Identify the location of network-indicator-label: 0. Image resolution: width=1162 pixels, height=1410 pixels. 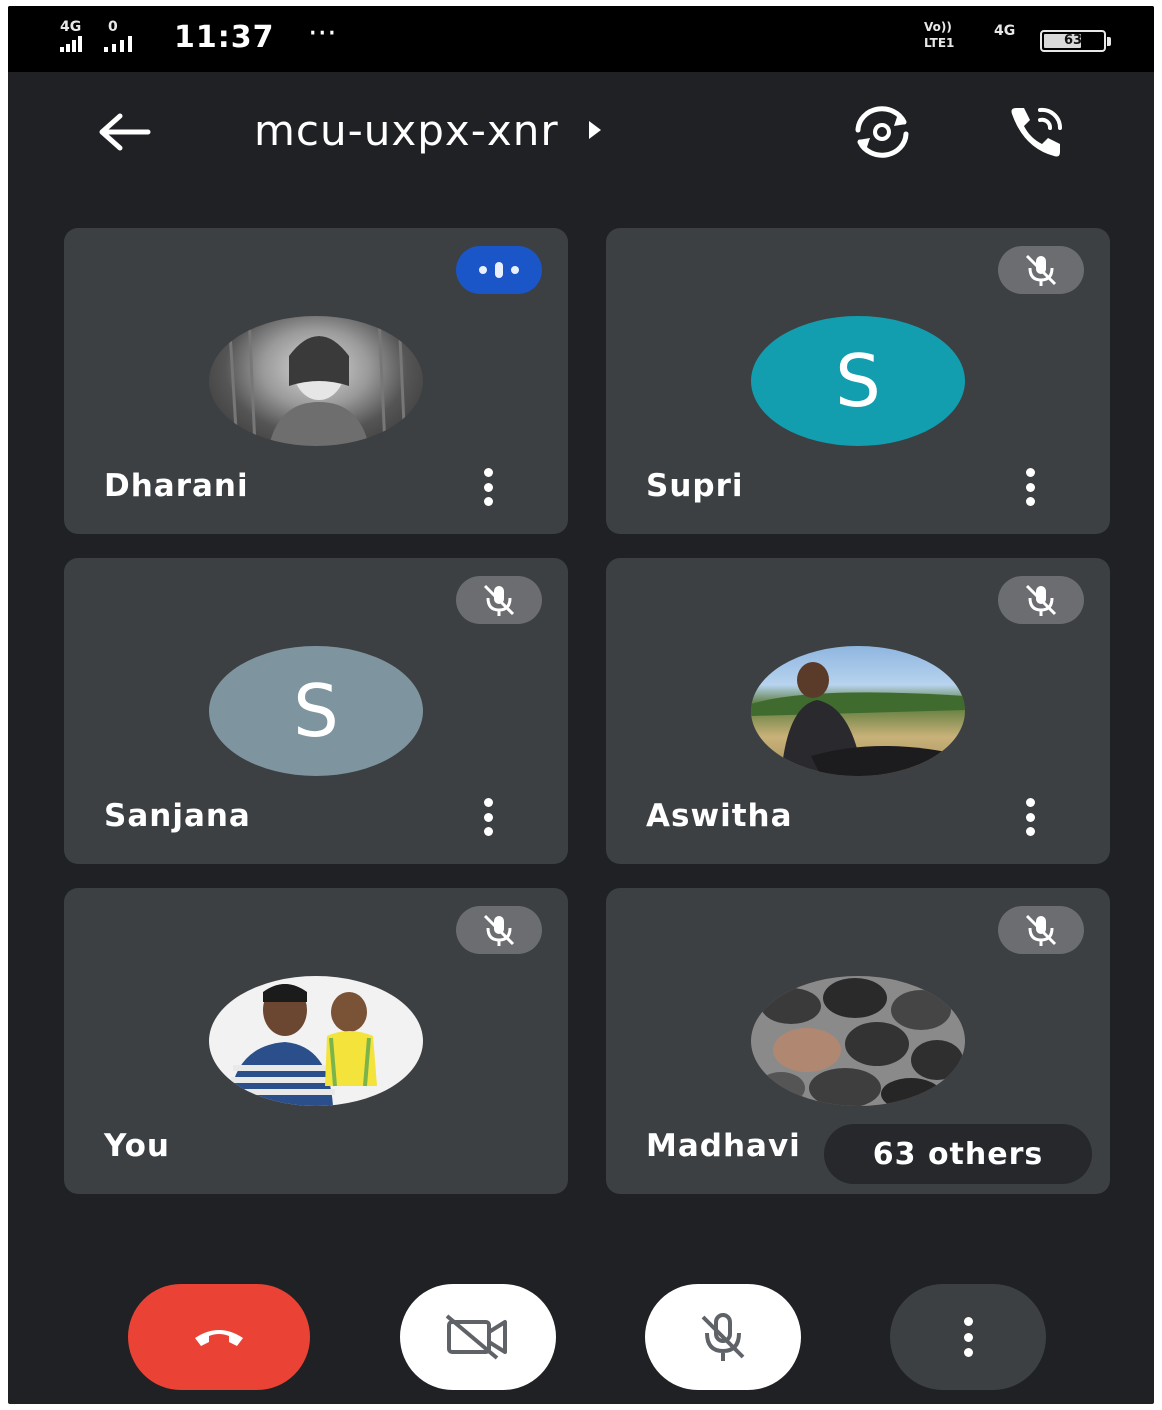
(113, 27).